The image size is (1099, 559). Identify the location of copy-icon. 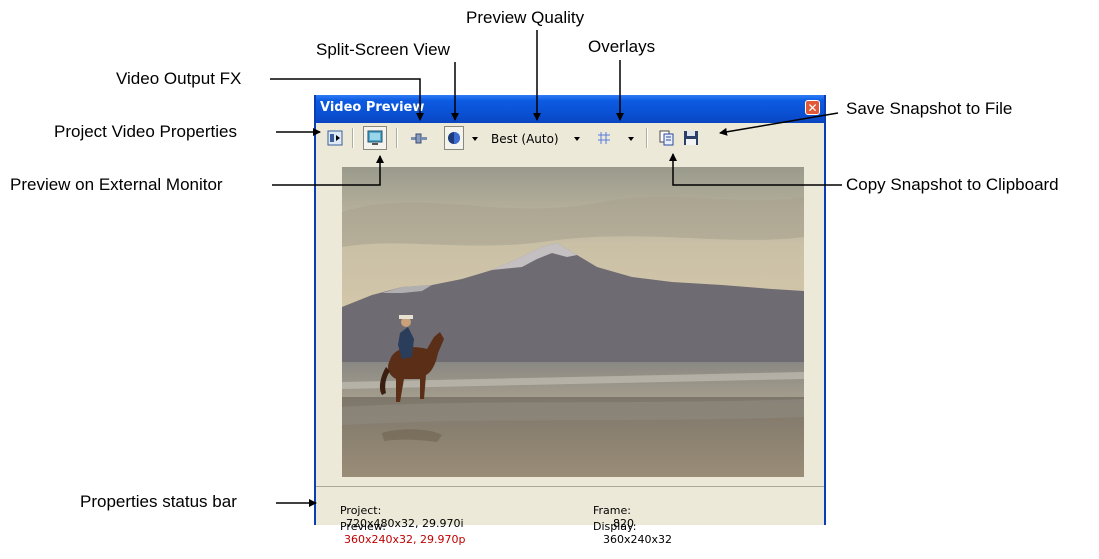
(666, 138).